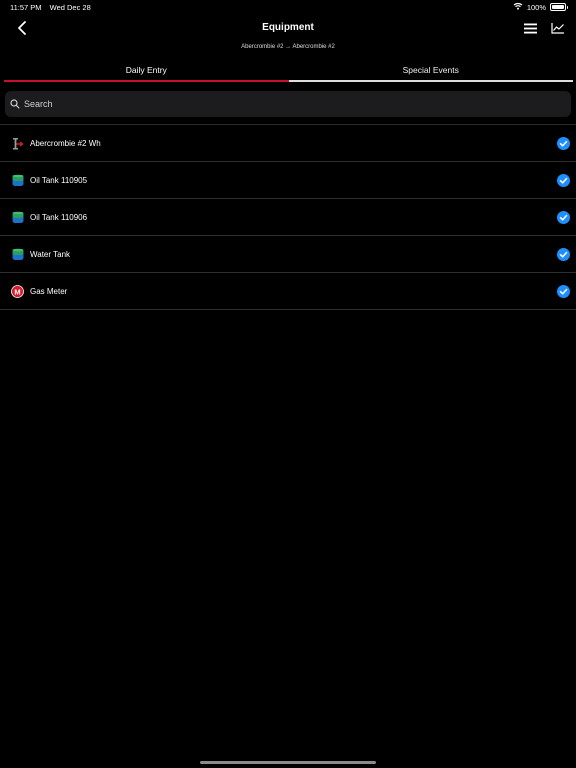 This screenshot has width=576, height=768. I want to click on menu-button, so click(530, 28).